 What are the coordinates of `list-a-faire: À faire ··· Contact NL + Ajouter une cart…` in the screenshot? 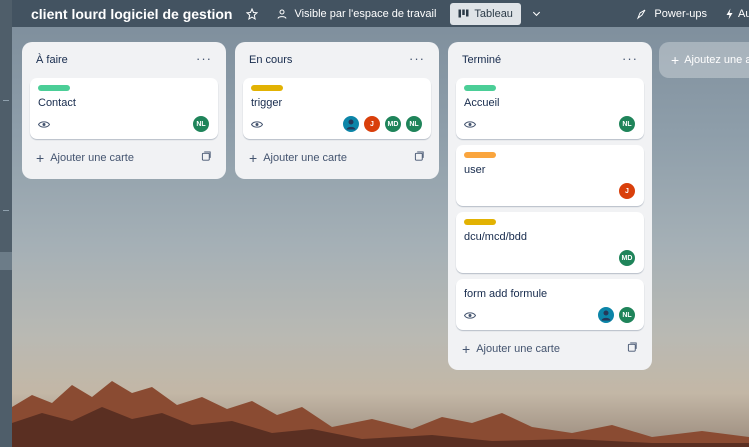 It's located at (124, 110).